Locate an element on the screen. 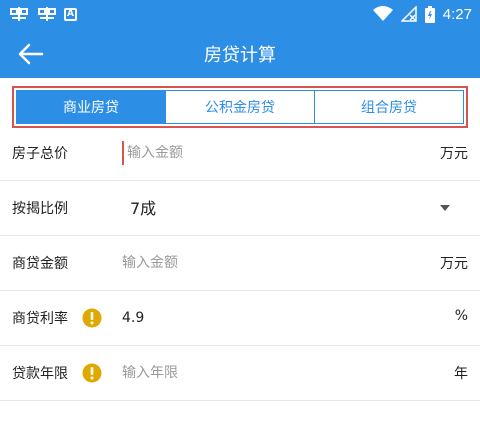 The image size is (480, 434). interest-rate-row: 商贷利率 % is located at coordinates (240, 318).